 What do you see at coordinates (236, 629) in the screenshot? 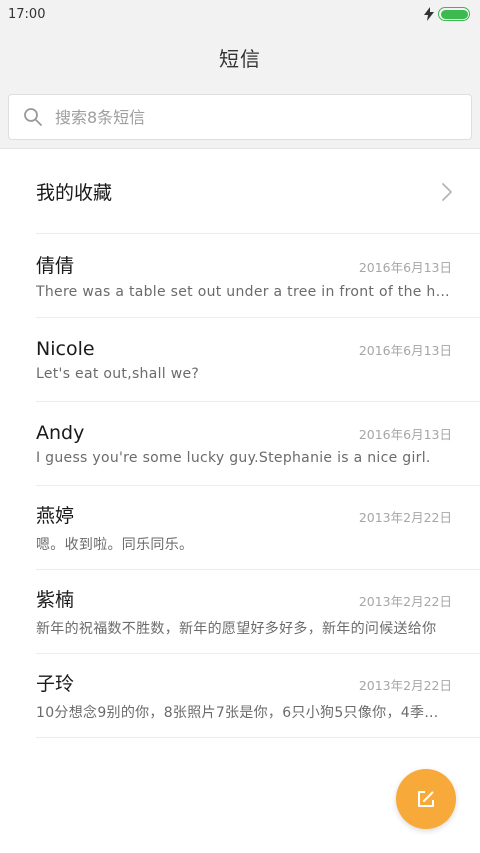
I see `message-preview: 新年的祝福数不胜数，新年的愿望好多好多，新年的问候送给你` at bounding box center [236, 629].